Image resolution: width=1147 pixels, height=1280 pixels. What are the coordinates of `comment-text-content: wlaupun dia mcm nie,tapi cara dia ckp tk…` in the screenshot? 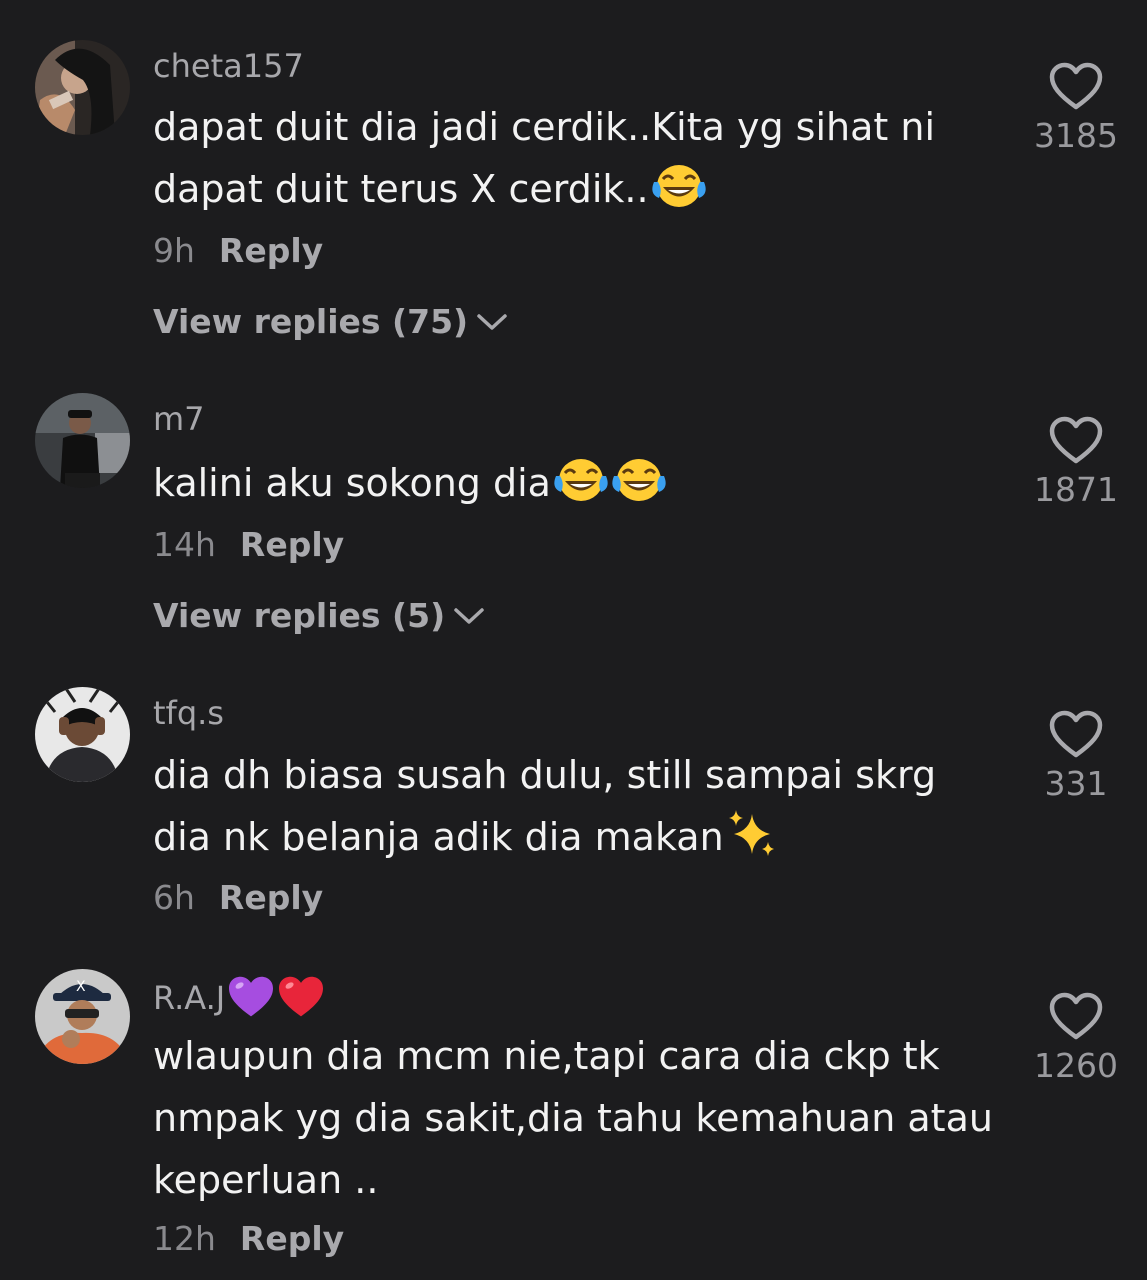 It's located at (573, 1118).